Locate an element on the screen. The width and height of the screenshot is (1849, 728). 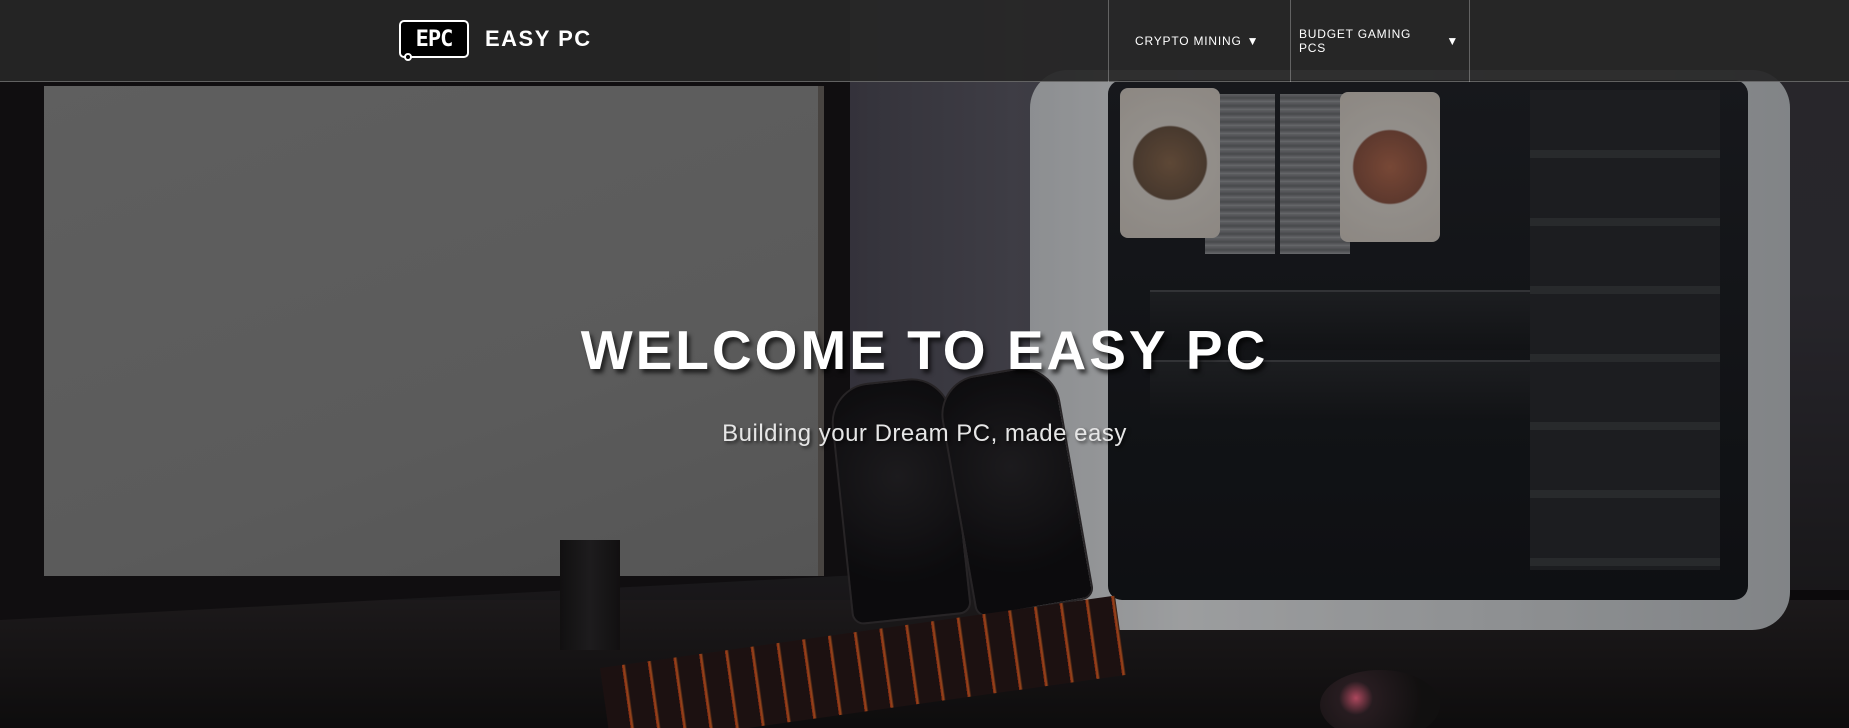
nav-item-label: BUDGET GAMING PCS is located at coordinates (1355, 41).